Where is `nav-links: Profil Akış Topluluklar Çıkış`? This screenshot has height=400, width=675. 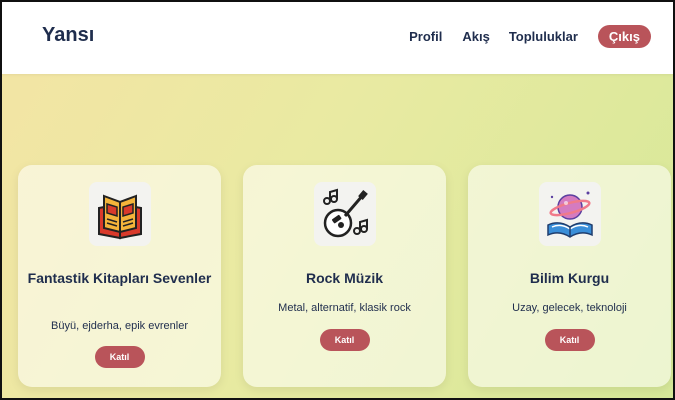
nav-links: Profil Akış Topluluklar Çıkış is located at coordinates (530, 36).